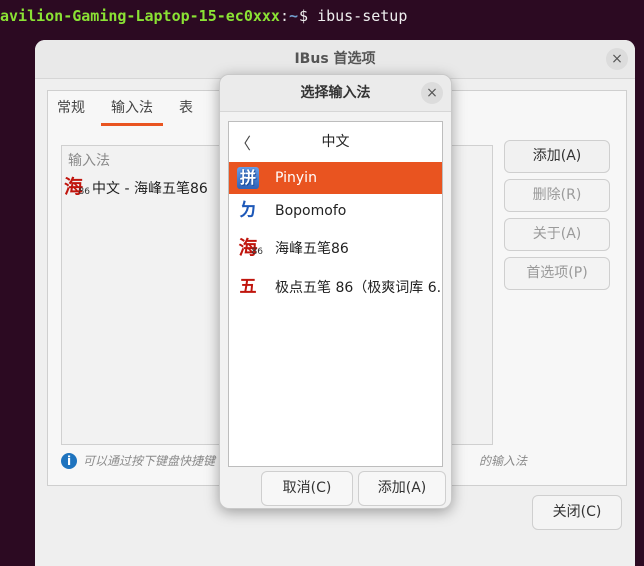 The width and height of the screenshot is (644, 566). Describe the element at coordinates (132, 108) in the screenshot. I see `tab-input-method: 输入法` at that location.